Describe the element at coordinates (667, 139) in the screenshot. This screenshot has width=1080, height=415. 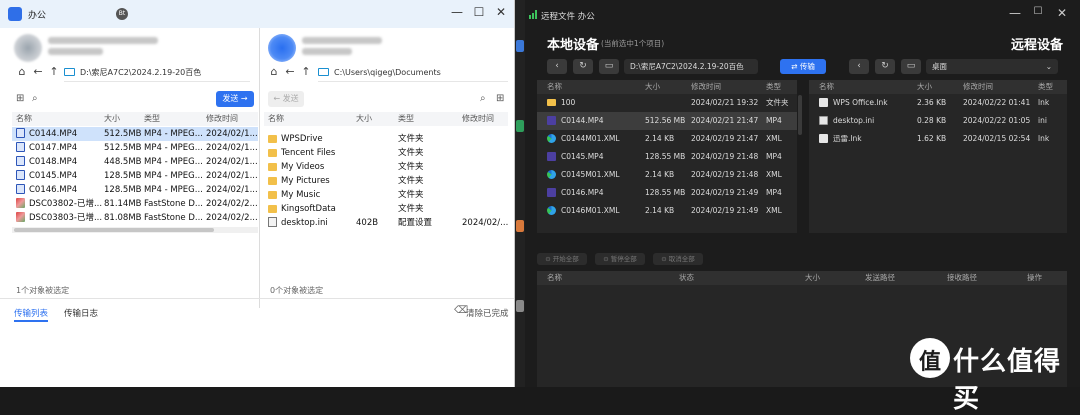
I see `table-row: C0144M01.XML 2.14 KB 2024/02/19 21:47 XML` at that location.